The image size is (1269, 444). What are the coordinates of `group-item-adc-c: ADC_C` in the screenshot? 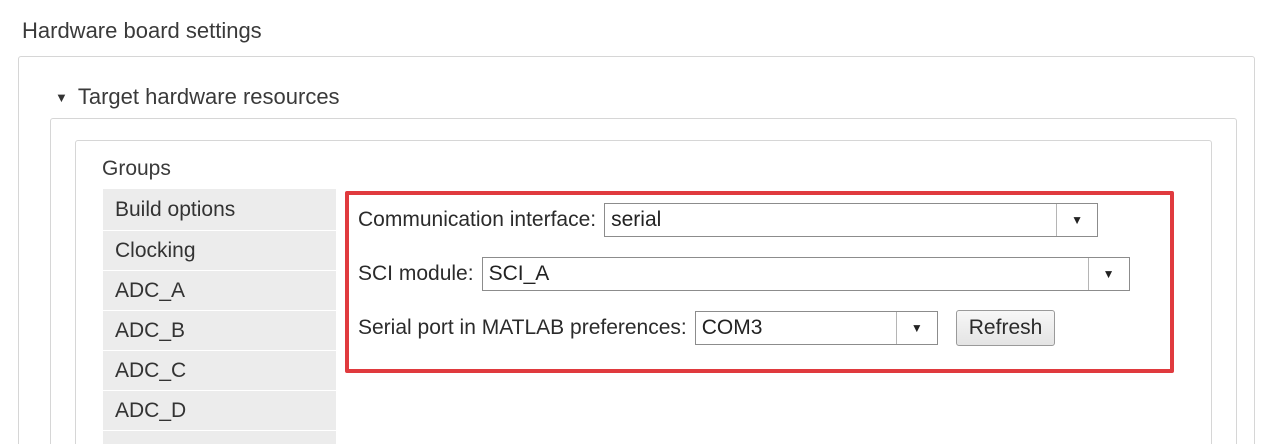 It's located at (219, 371).